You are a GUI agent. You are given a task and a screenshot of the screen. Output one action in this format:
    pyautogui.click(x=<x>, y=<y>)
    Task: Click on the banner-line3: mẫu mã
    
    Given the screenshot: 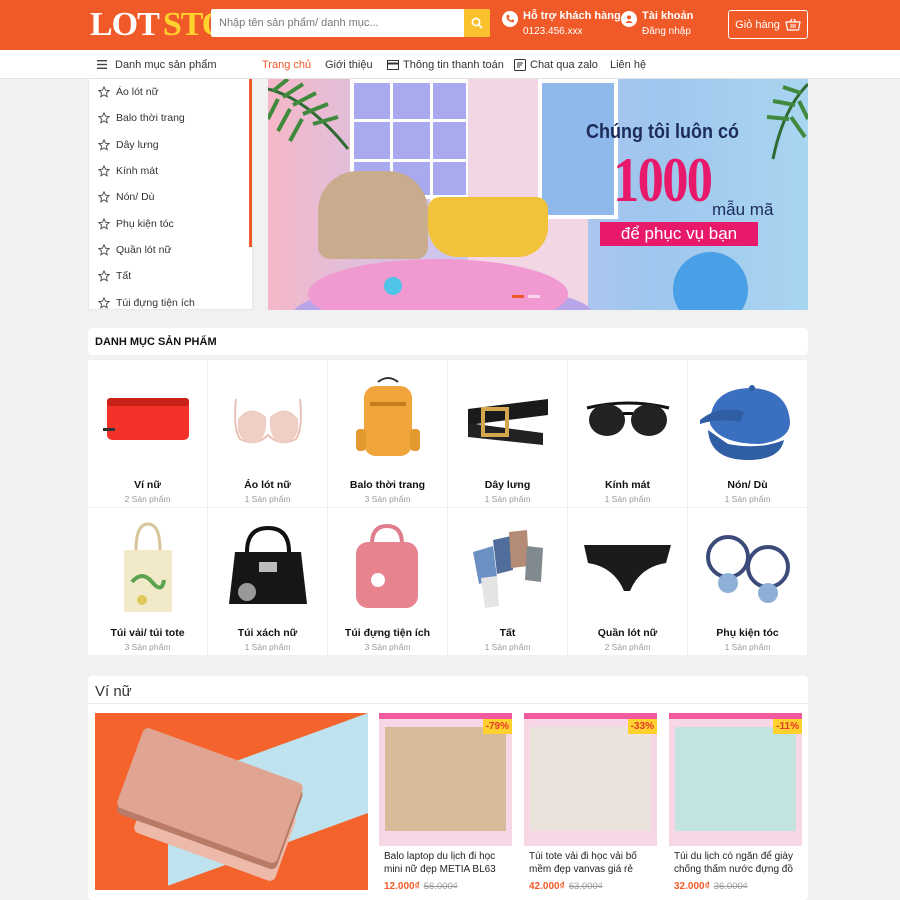 What is the action you would take?
    pyautogui.click(x=743, y=209)
    